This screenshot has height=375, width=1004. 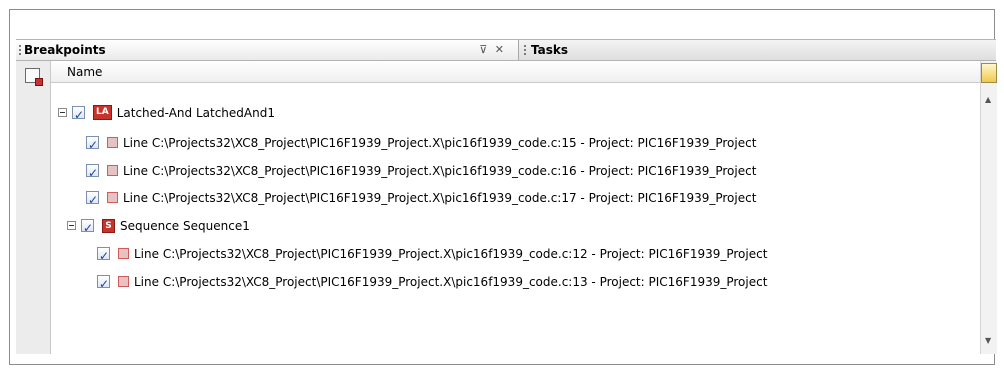 I want to click on breakpoints-toolbar, so click(x=33, y=207).